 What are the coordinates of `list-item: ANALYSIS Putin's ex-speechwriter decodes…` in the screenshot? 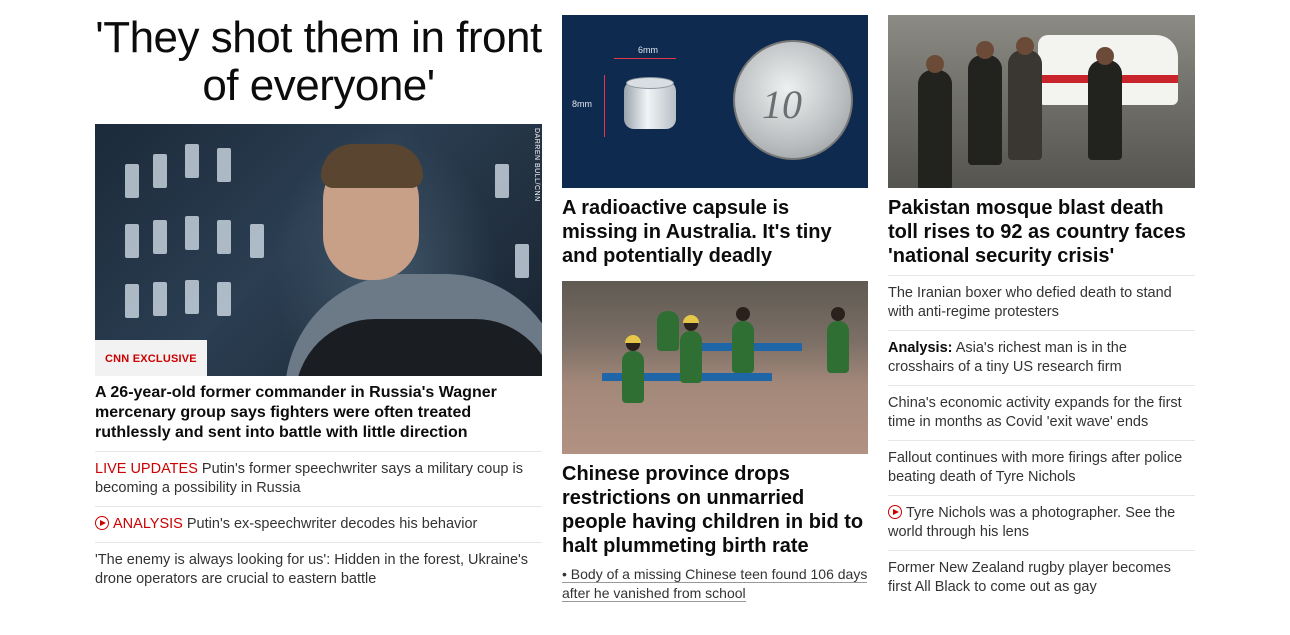 It's located at (318, 524).